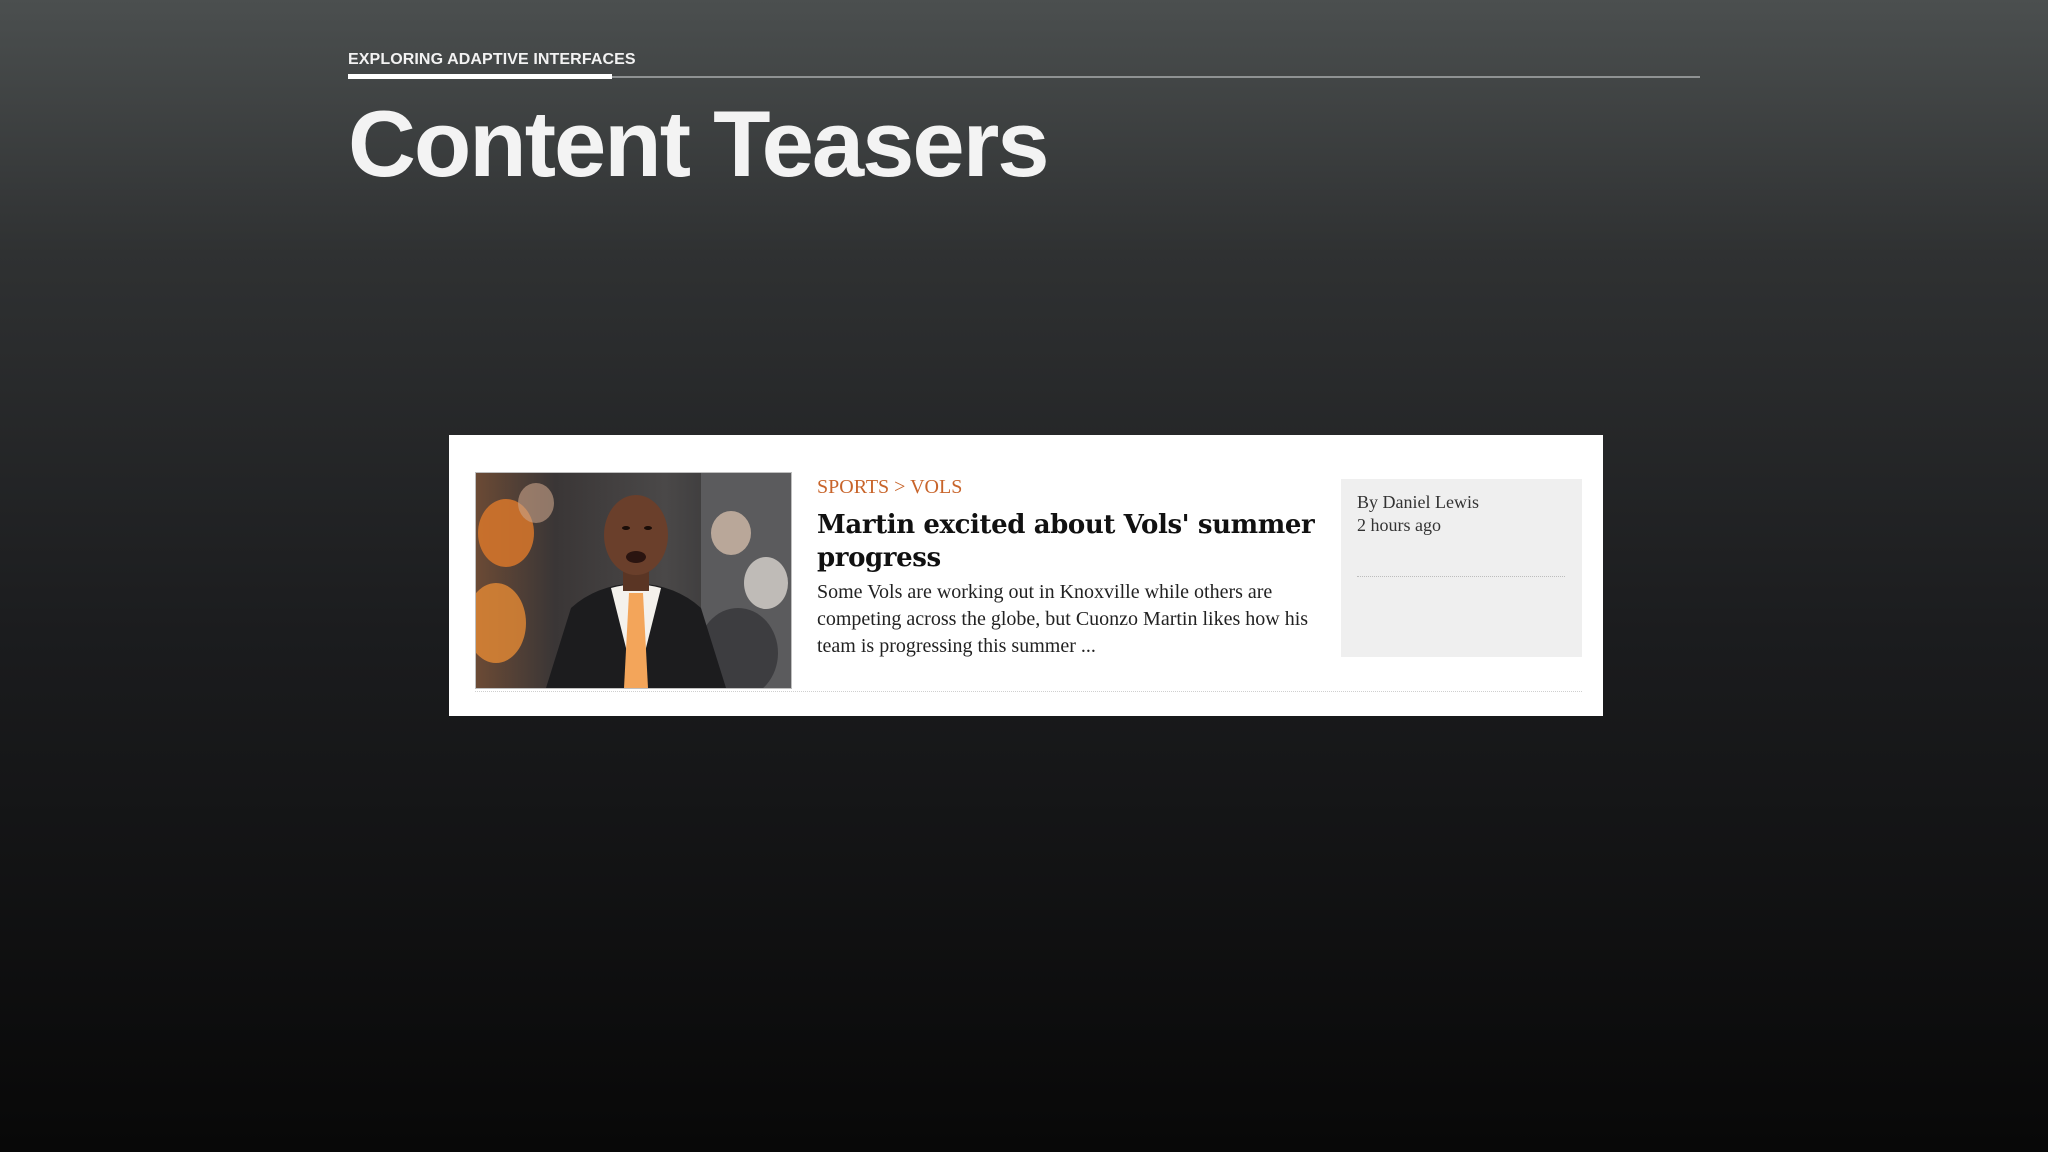  I want to click on slide-eyebrow: EXPLORING ADAPTIVE INTERFACES, so click(492, 59).